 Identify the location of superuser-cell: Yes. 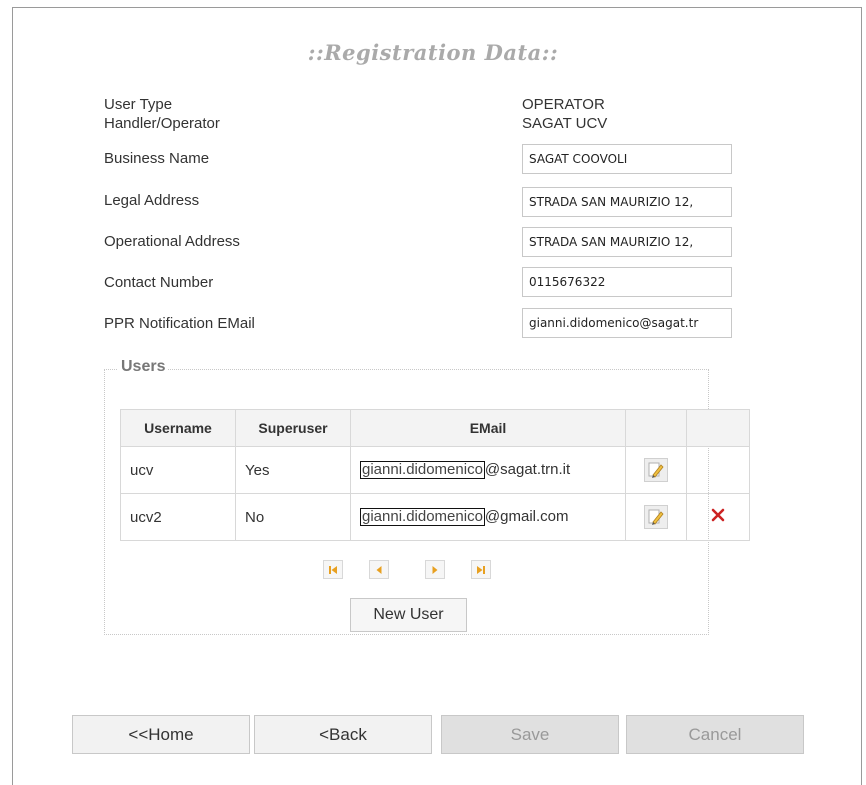
(293, 470).